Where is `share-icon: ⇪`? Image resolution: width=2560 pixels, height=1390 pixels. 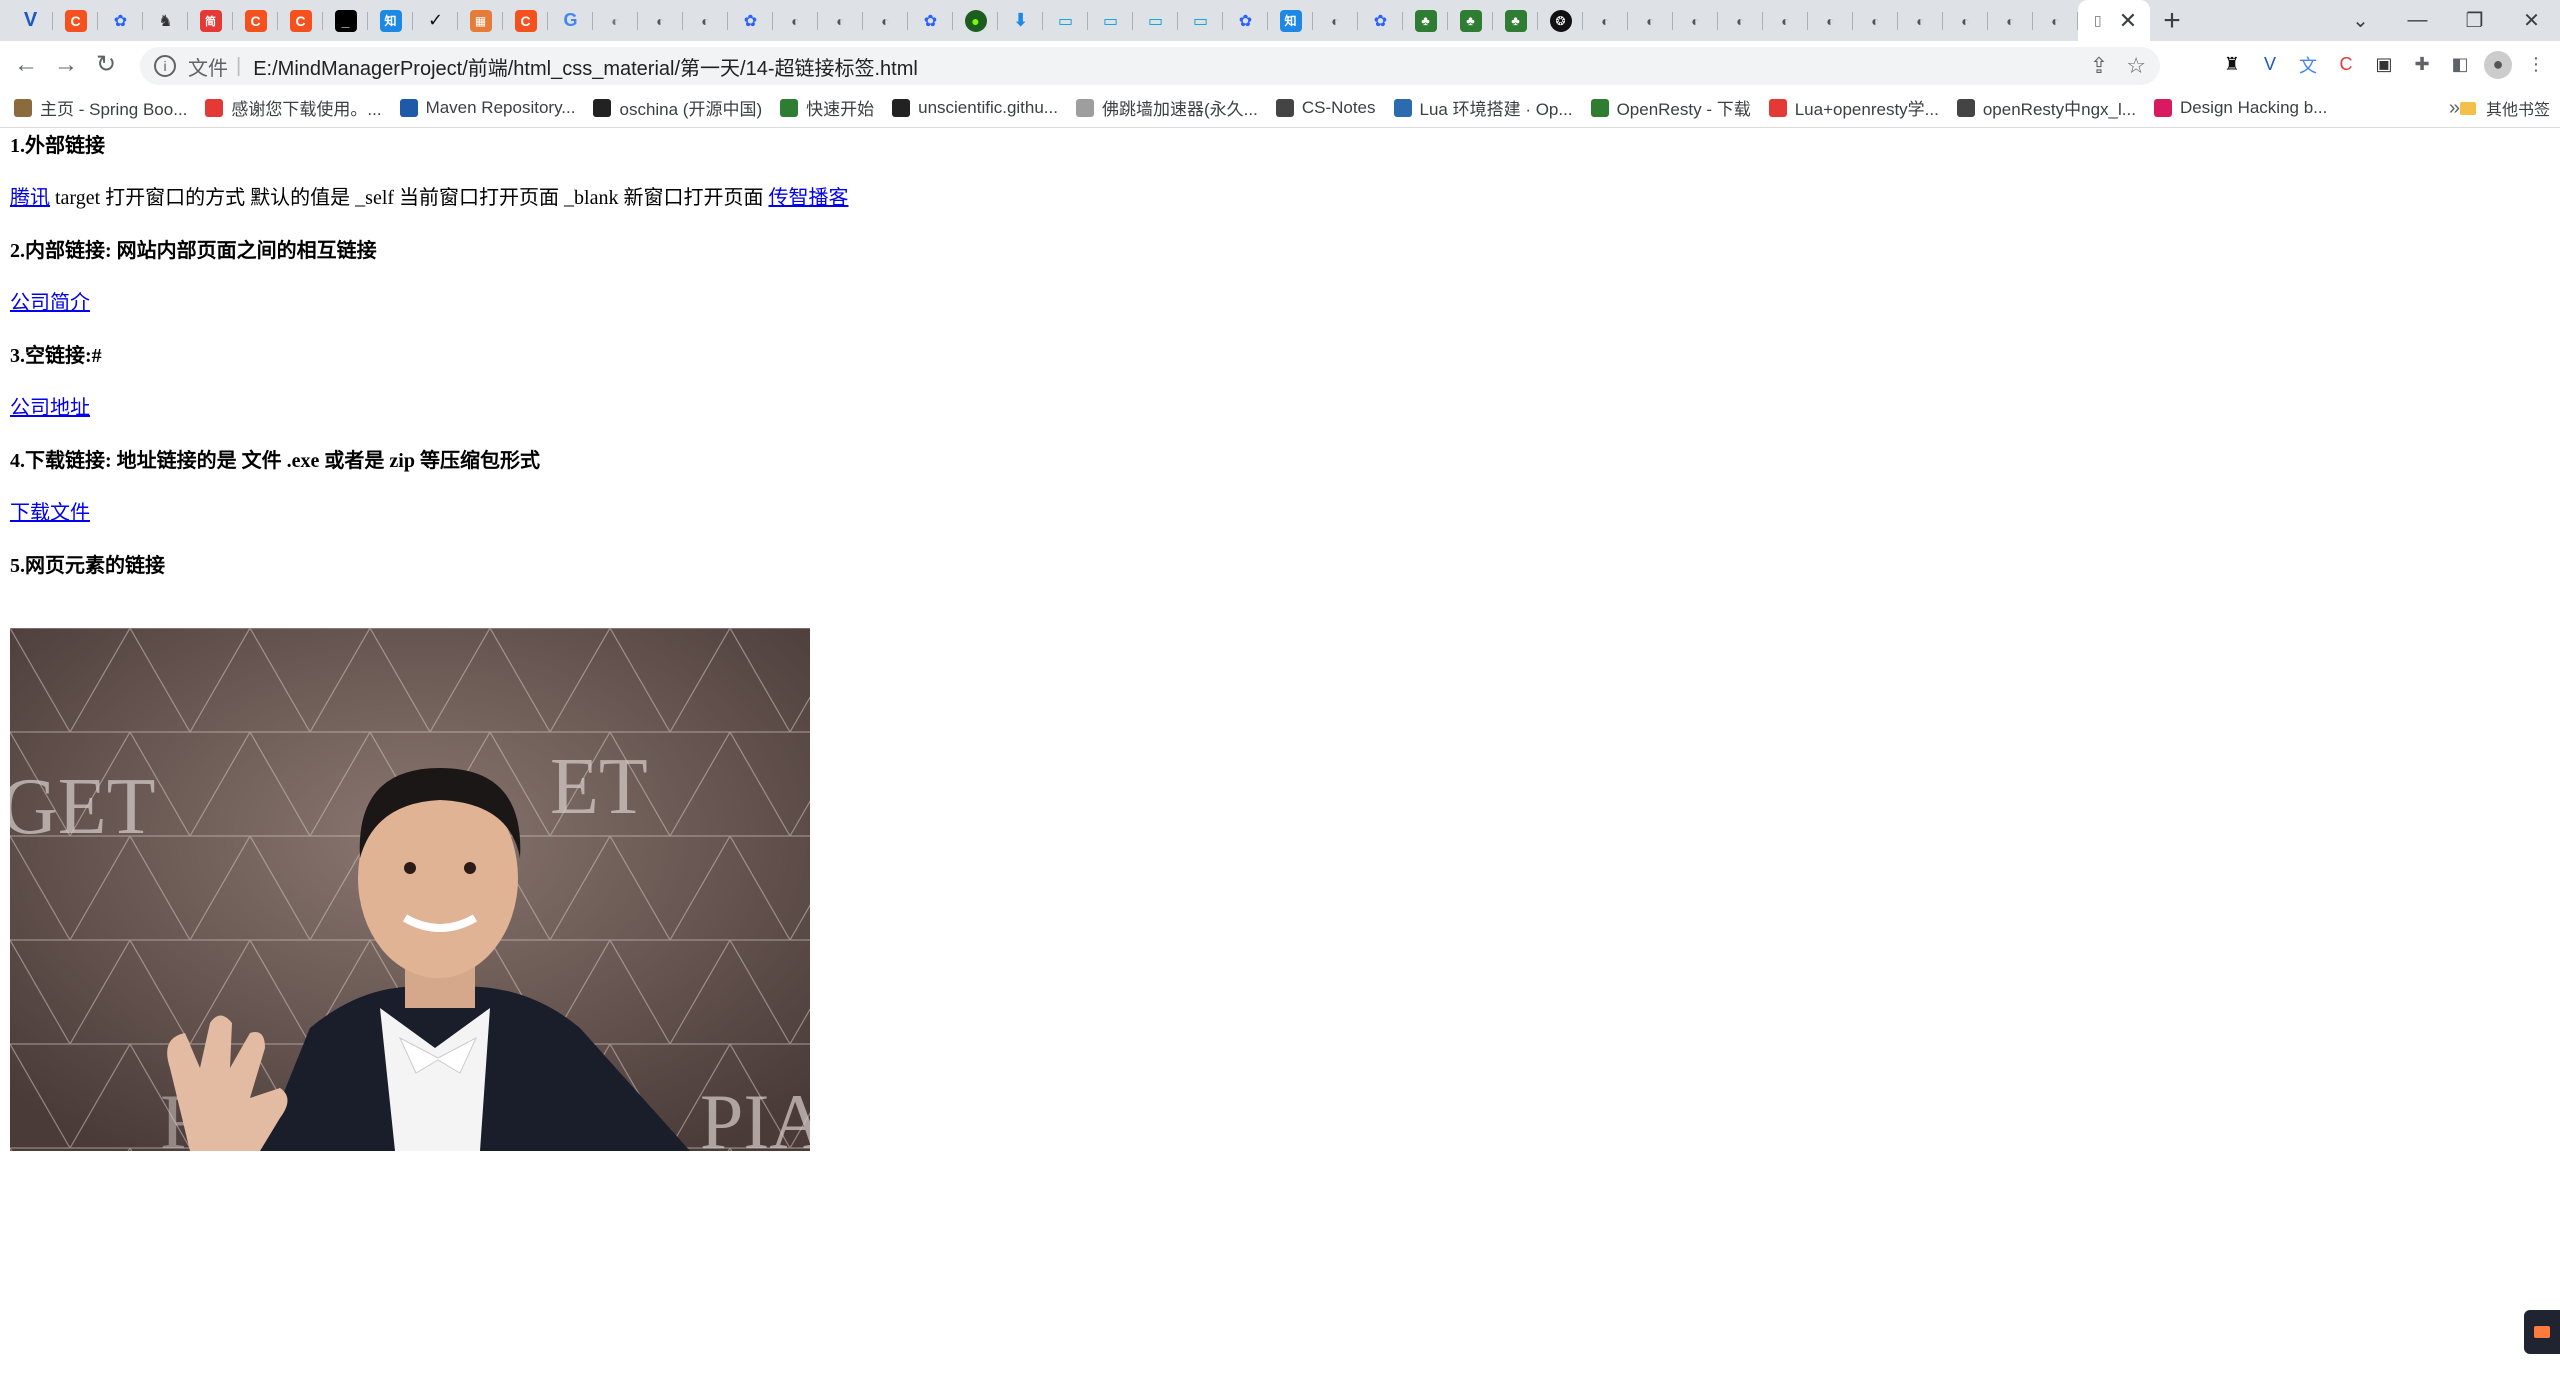
share-icon: ⇪ is located at coordinates (2099, 66).